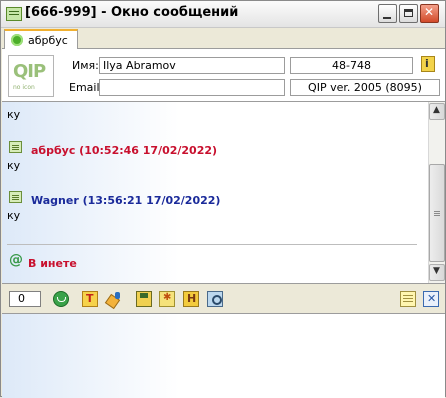 This screenshot has width=446, height=398. I want to click on history-icon, so click(191, 299).